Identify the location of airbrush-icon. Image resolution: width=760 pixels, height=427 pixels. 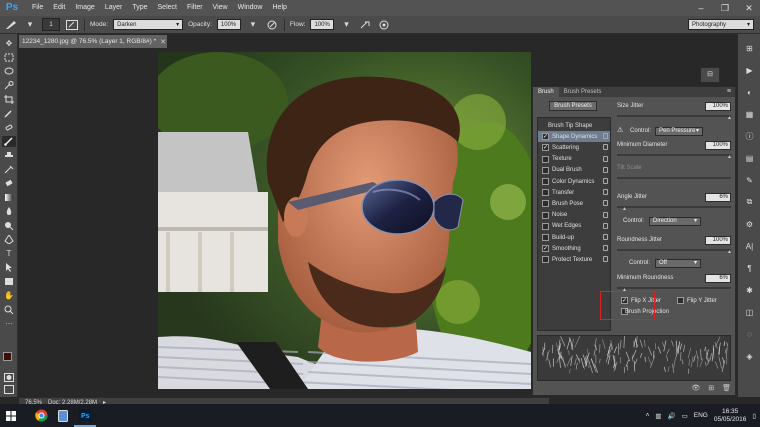
(365, 24).